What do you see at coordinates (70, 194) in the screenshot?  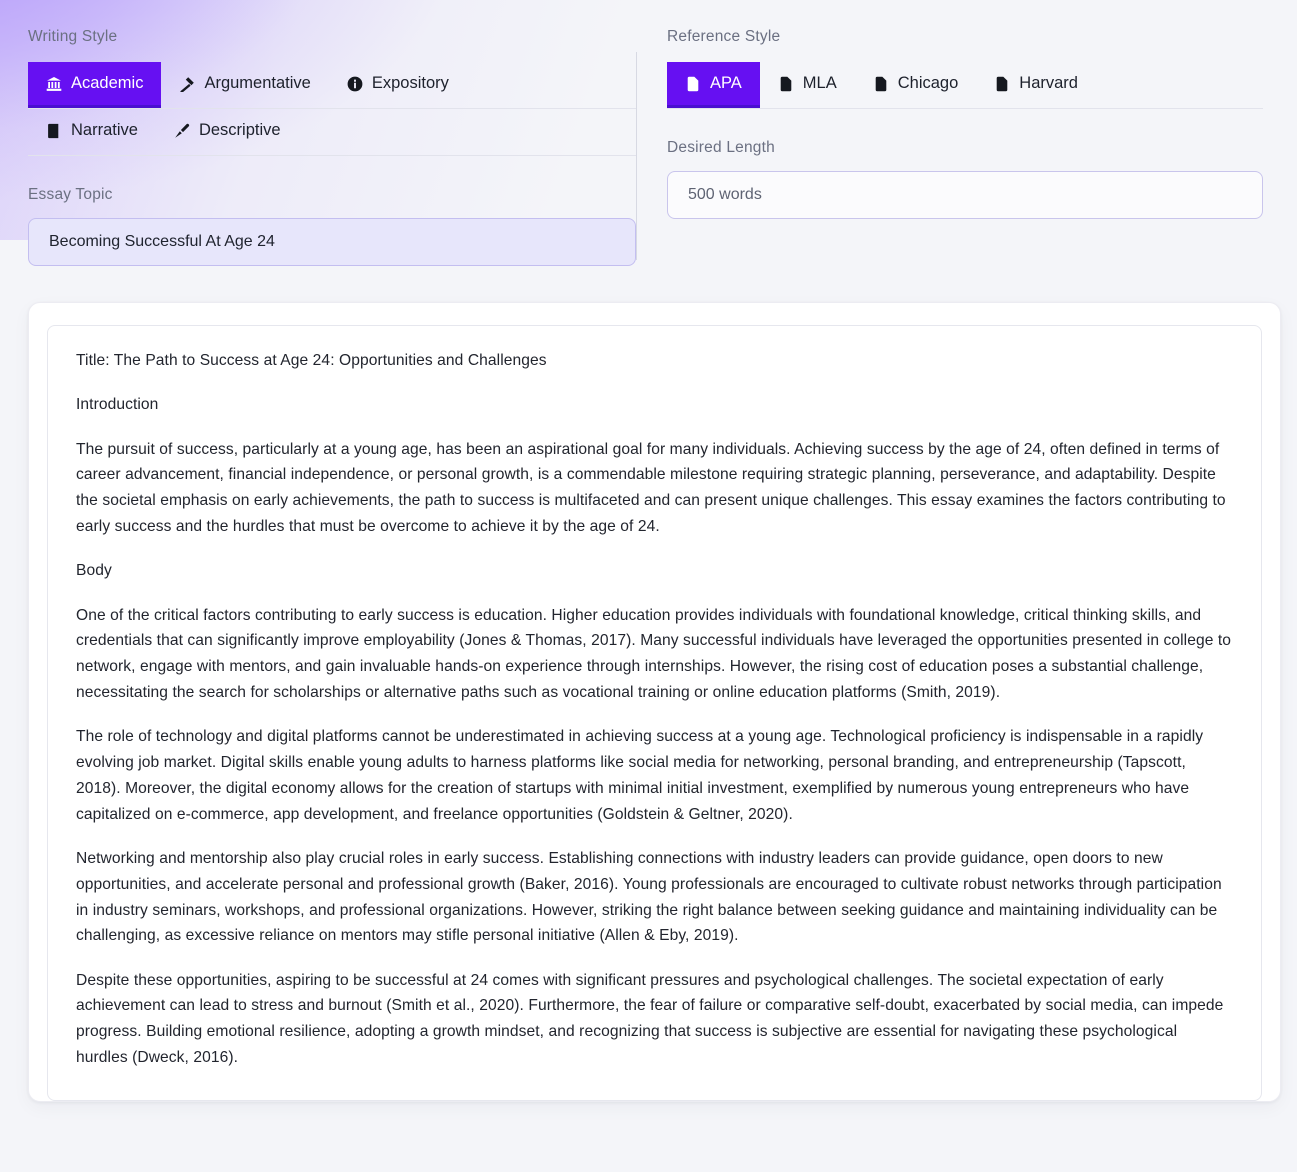 I see `essay-topic-label: Essay Topic` at bounding box center [70, 194].